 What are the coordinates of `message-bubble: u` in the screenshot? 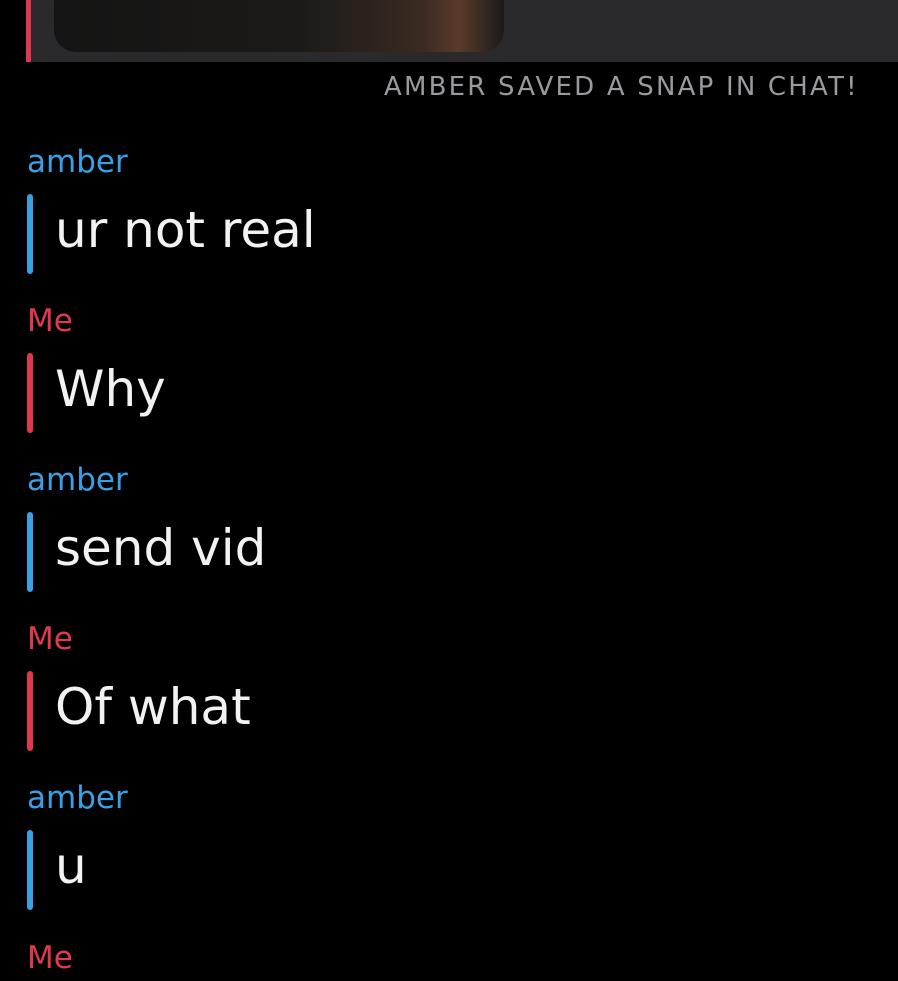 It's located at (77, 870).